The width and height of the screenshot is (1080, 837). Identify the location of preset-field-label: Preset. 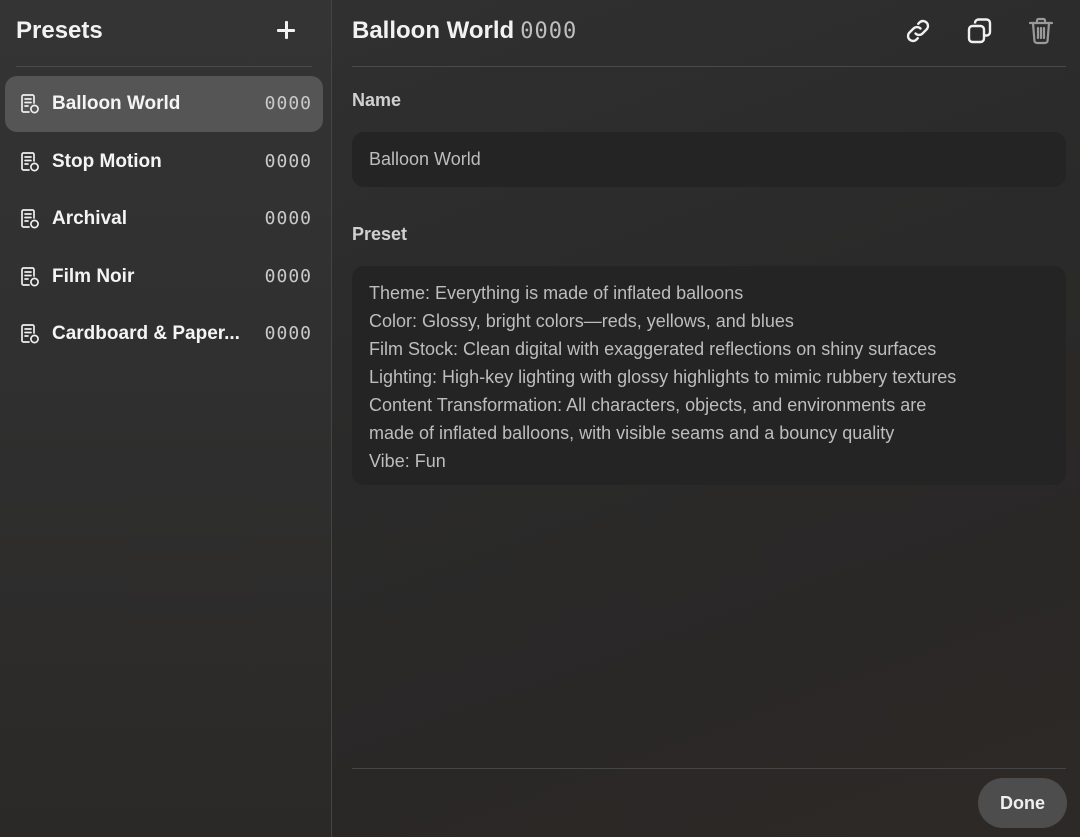
(380, 234).